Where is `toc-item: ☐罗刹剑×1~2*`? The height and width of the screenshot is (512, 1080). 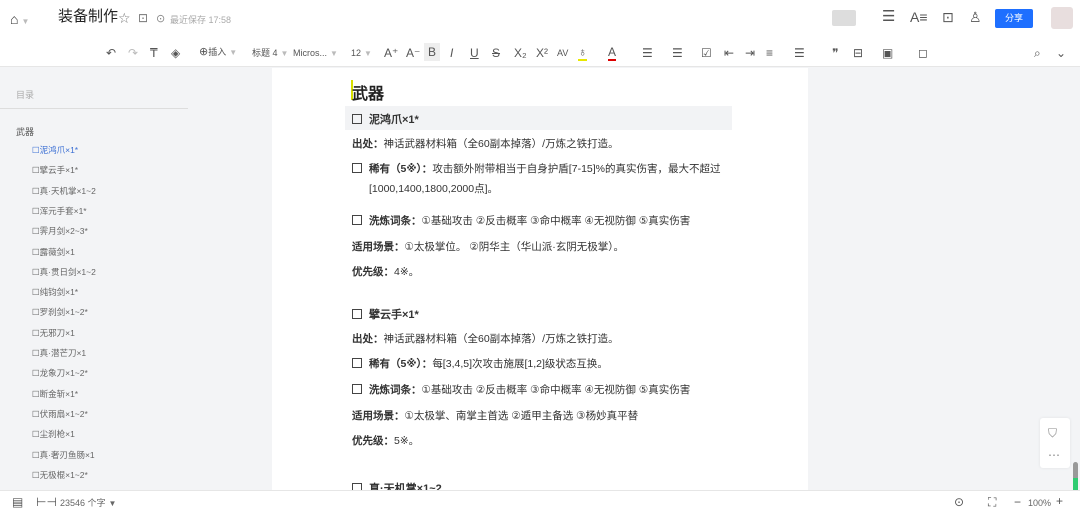 toc-item: ☐罗刹剑×1~2* is located at coordinates (60, 312).